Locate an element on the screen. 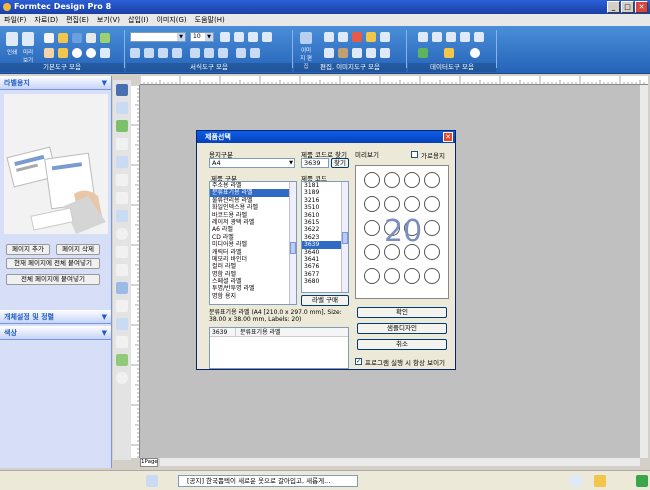  list-item: 캐릭터 라벨 is located at coordinates (253, 252).